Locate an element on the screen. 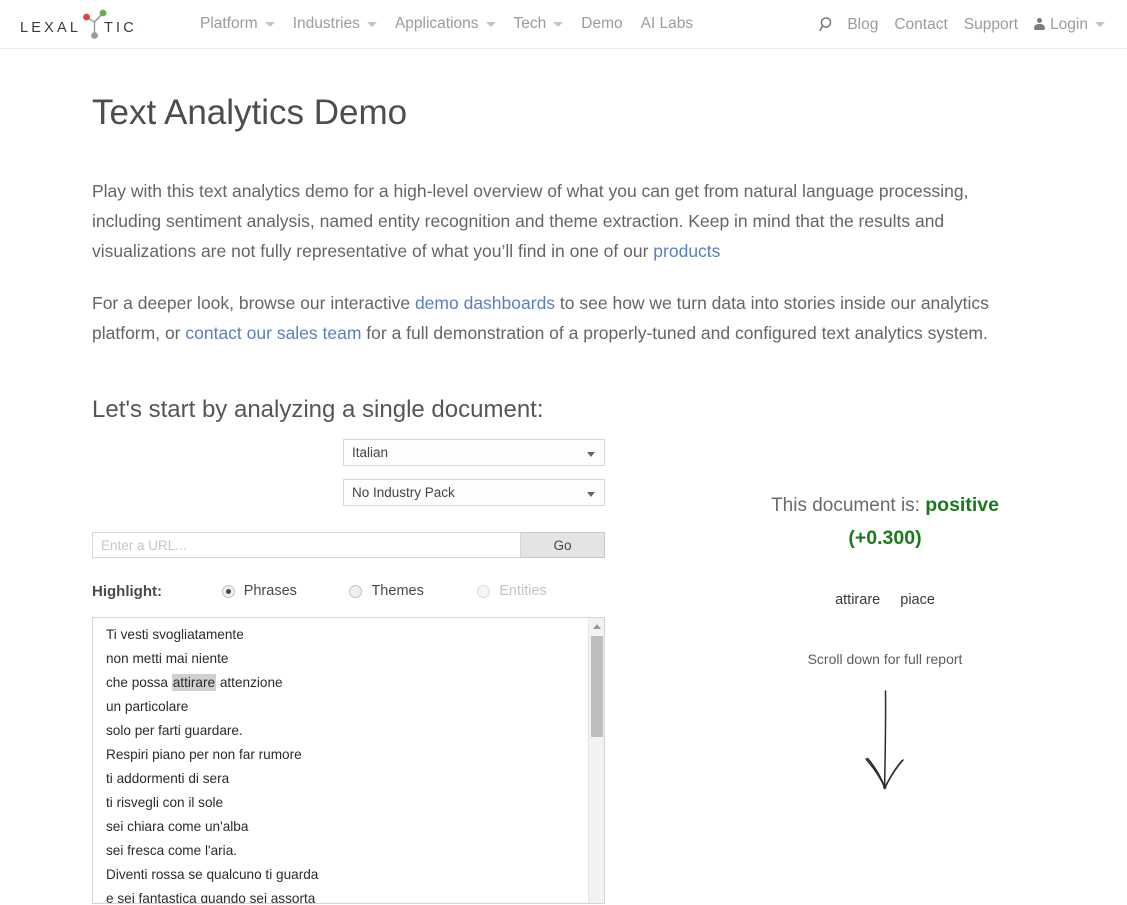 Image resolution: width=1127 pixels, height=905 pixels. person-icon is located at coordinates (1040, 24).